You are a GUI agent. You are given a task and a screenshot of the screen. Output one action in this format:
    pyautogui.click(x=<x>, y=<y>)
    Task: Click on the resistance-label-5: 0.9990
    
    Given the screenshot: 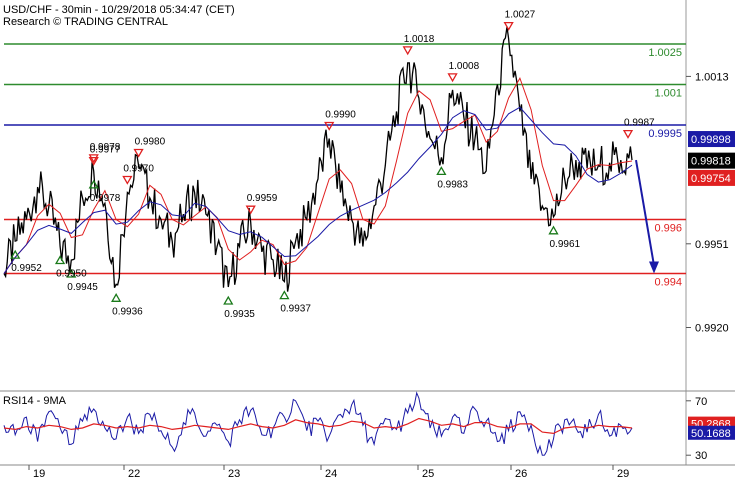 What is the action you would take?
    pyautogui.click(x=340, y=115)
    